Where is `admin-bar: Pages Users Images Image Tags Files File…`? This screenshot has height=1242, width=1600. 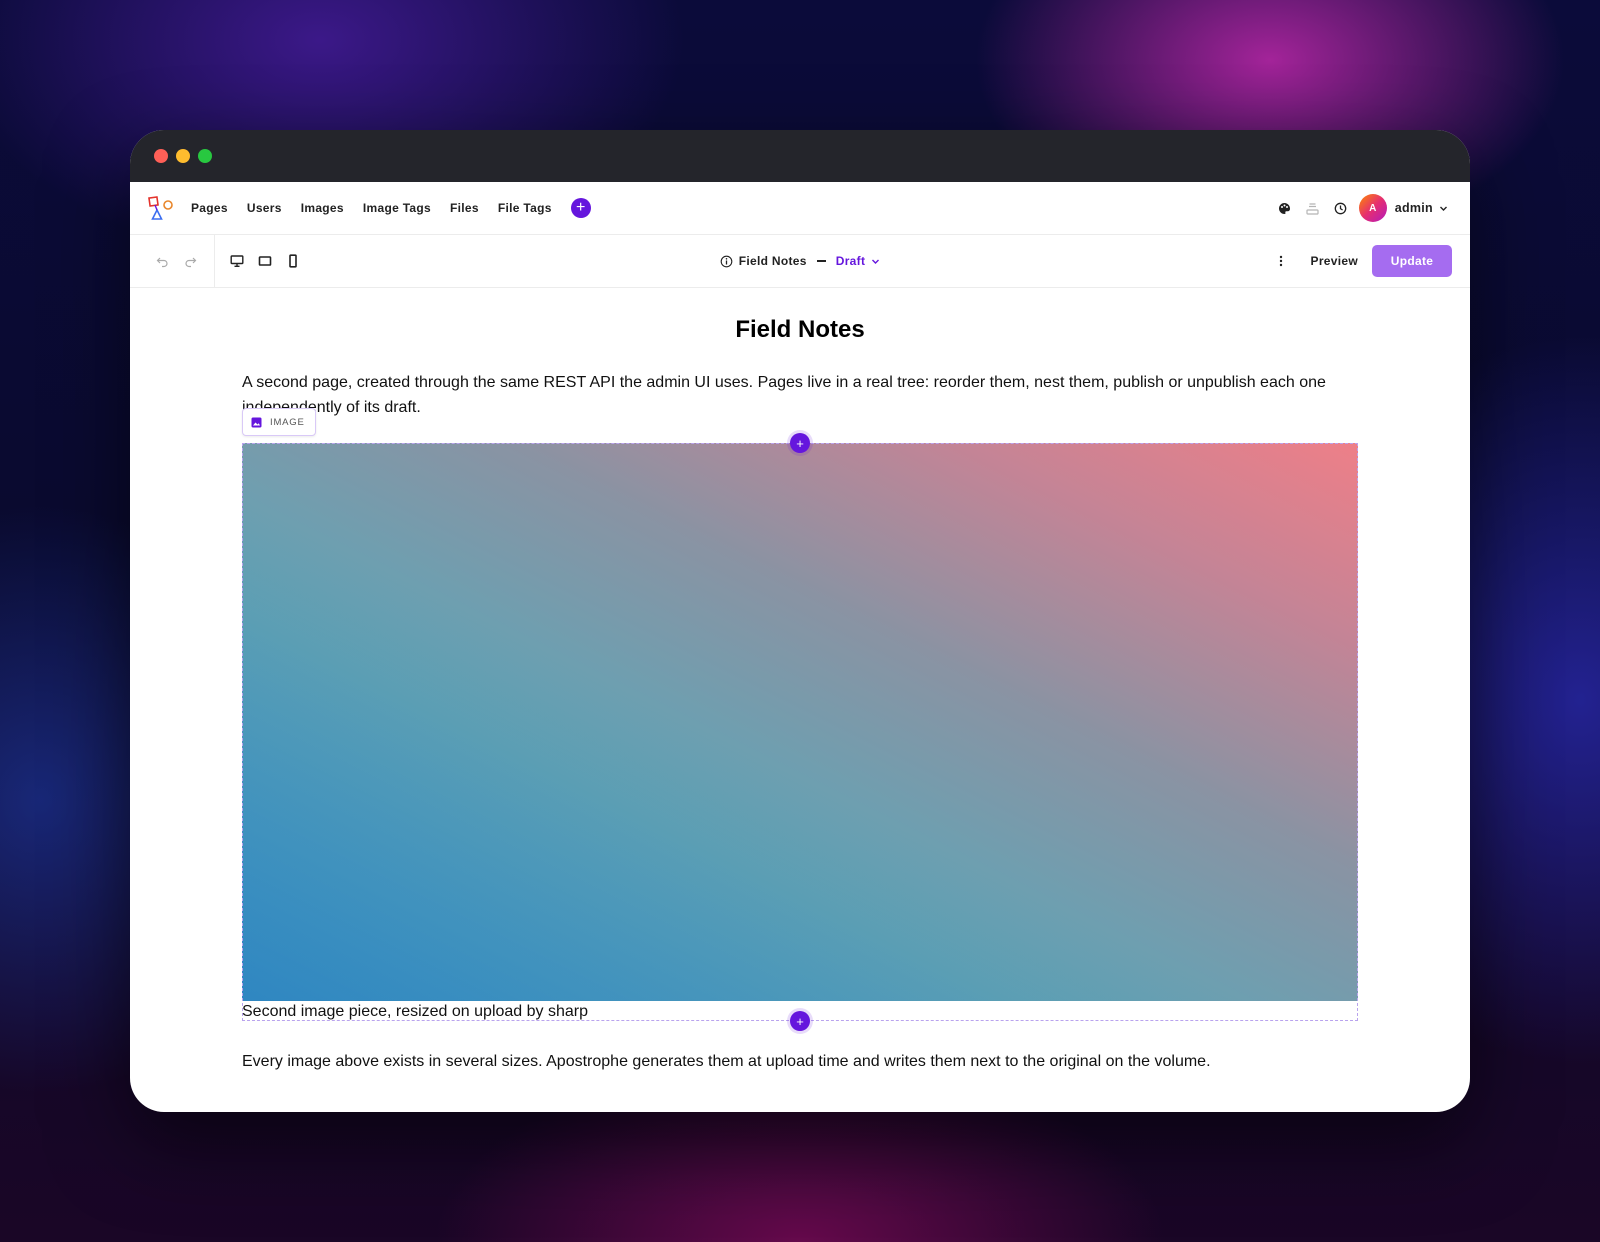 admin-bar: Pages Users Images Image Tags Files File… is located at coordinates (800, 208).